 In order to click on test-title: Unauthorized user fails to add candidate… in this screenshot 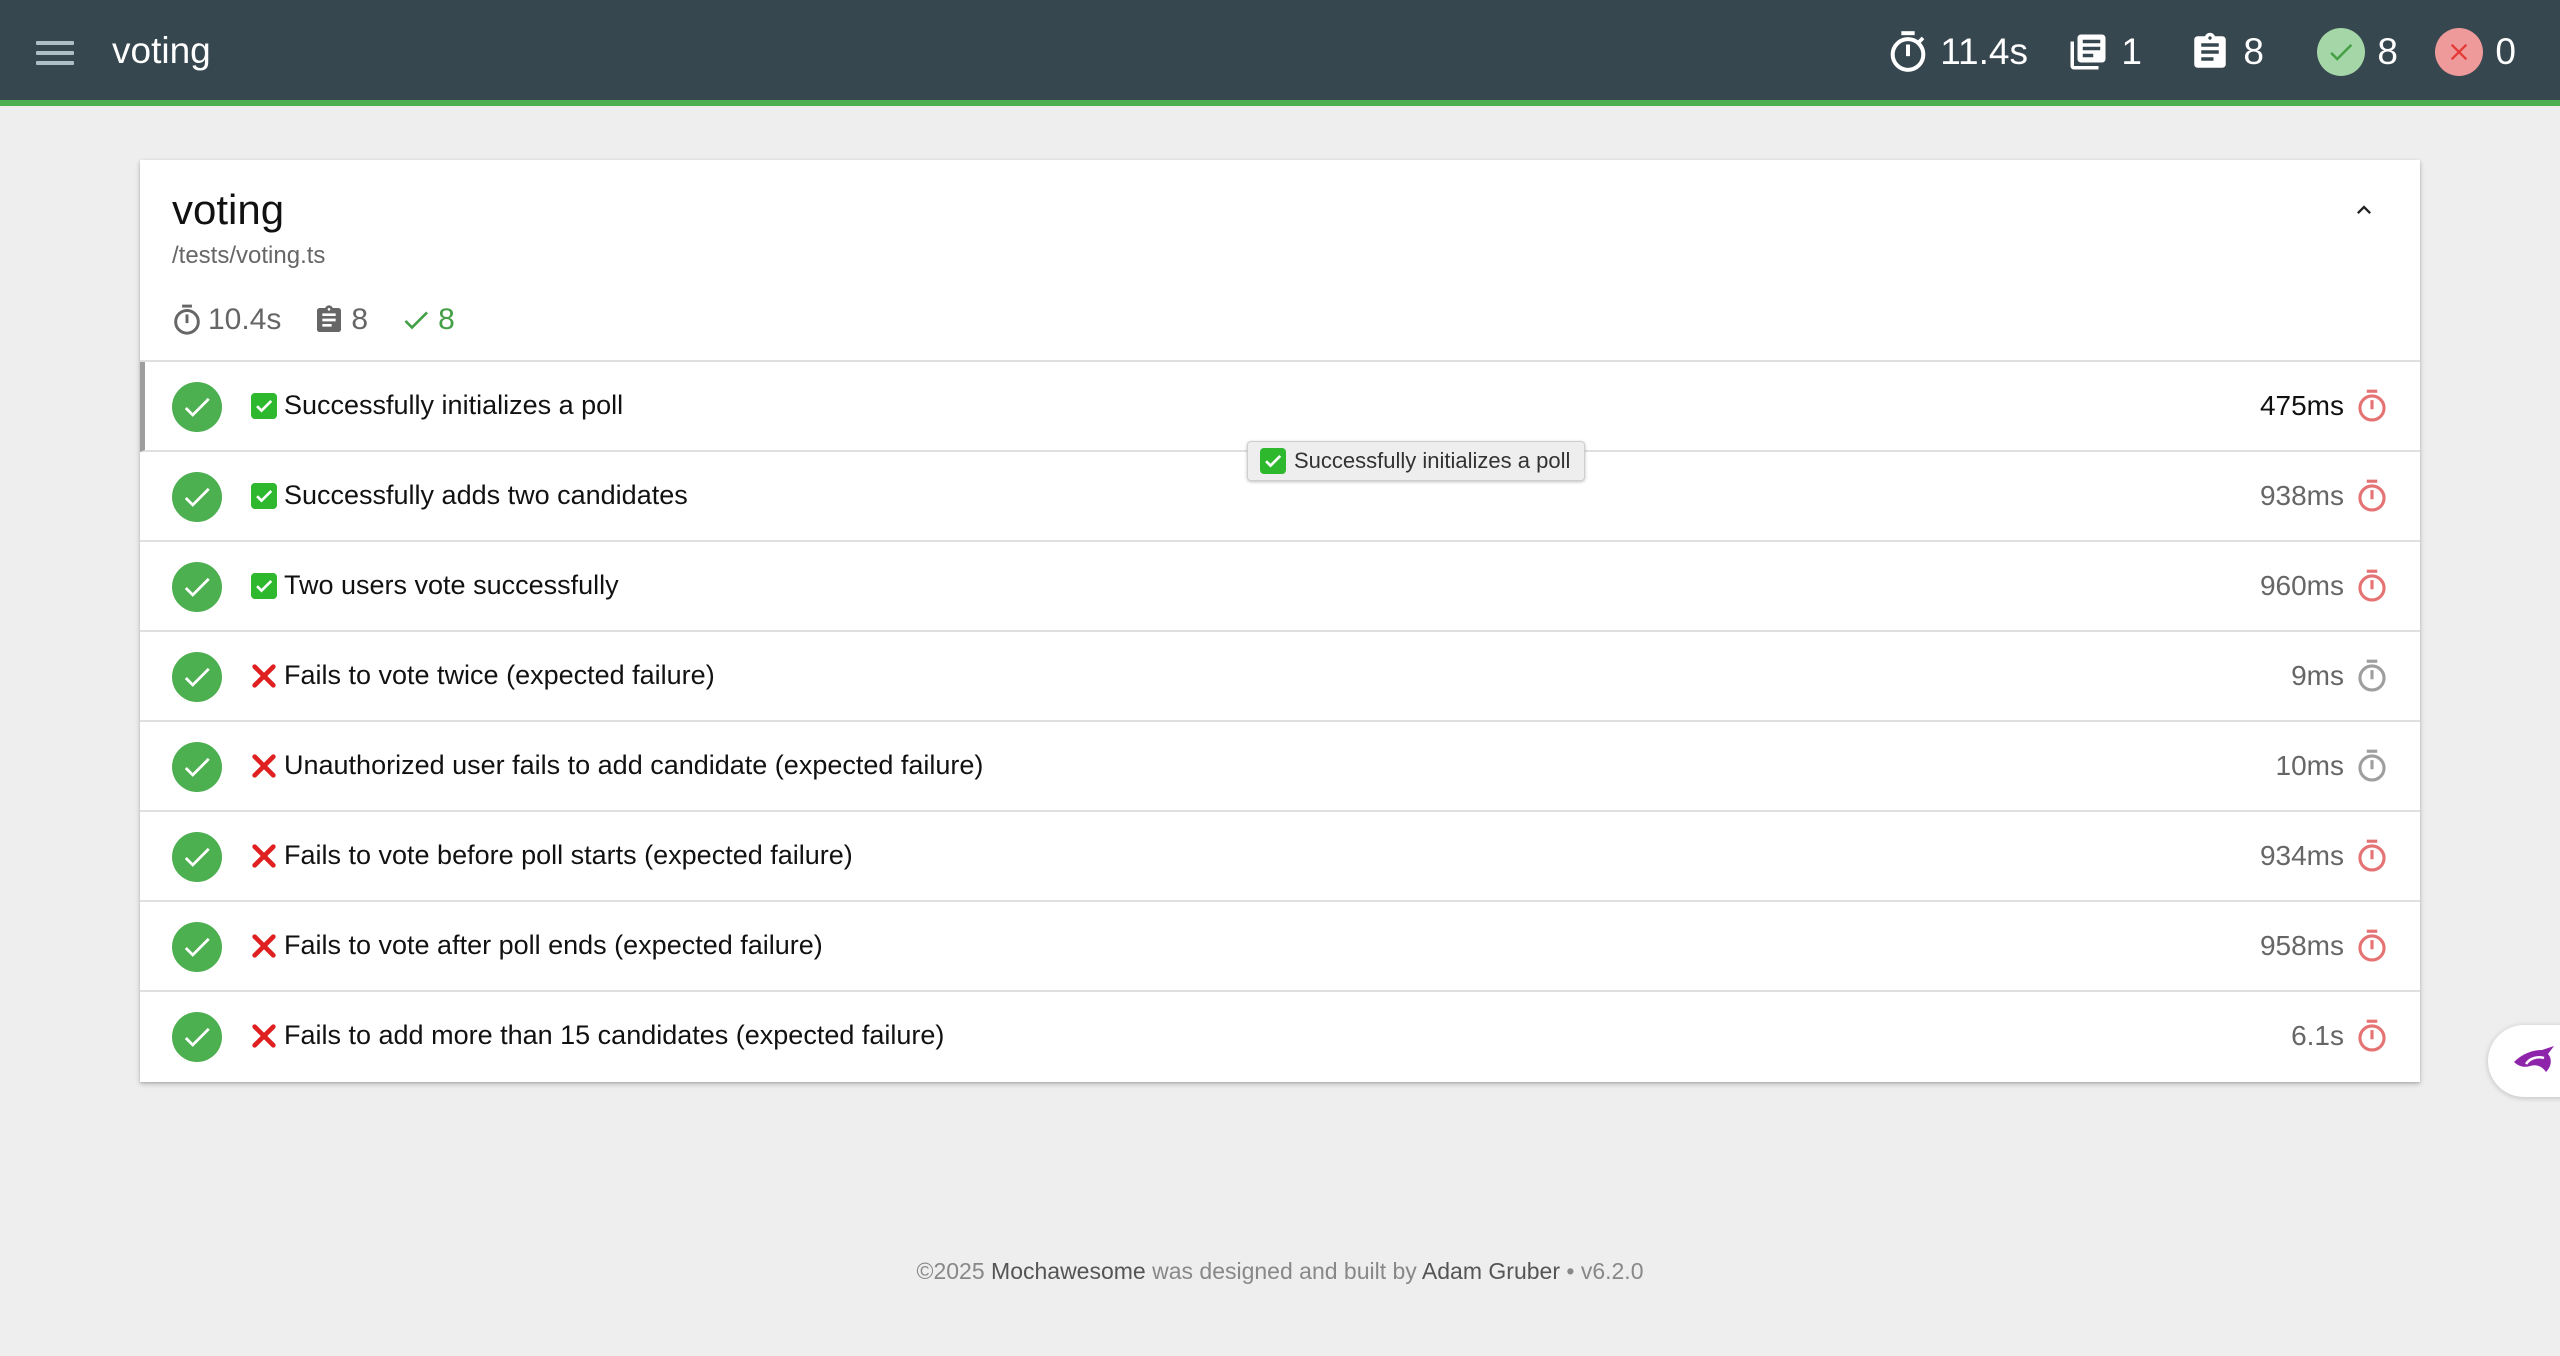, I will do `click(634, 765)`.